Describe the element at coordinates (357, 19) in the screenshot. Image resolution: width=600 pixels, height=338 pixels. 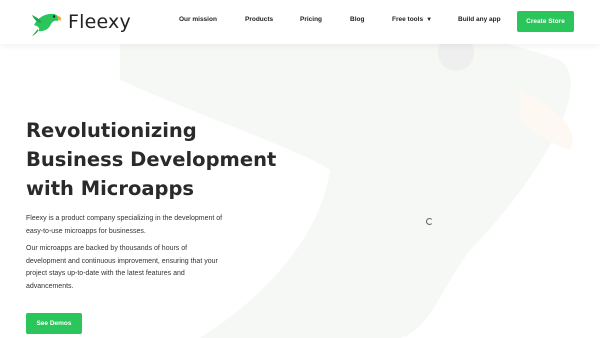
I see `nav-blog: Blog` at that location.